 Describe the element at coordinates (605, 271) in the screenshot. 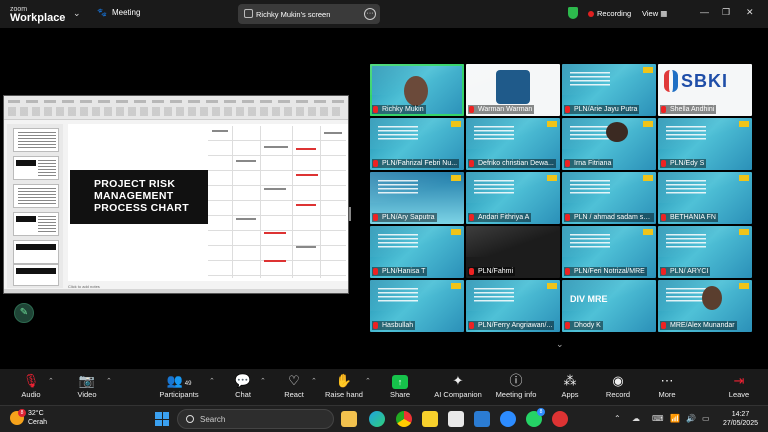

I see `participant-name: PLN/Feri Notrizal/MRE` at that location.